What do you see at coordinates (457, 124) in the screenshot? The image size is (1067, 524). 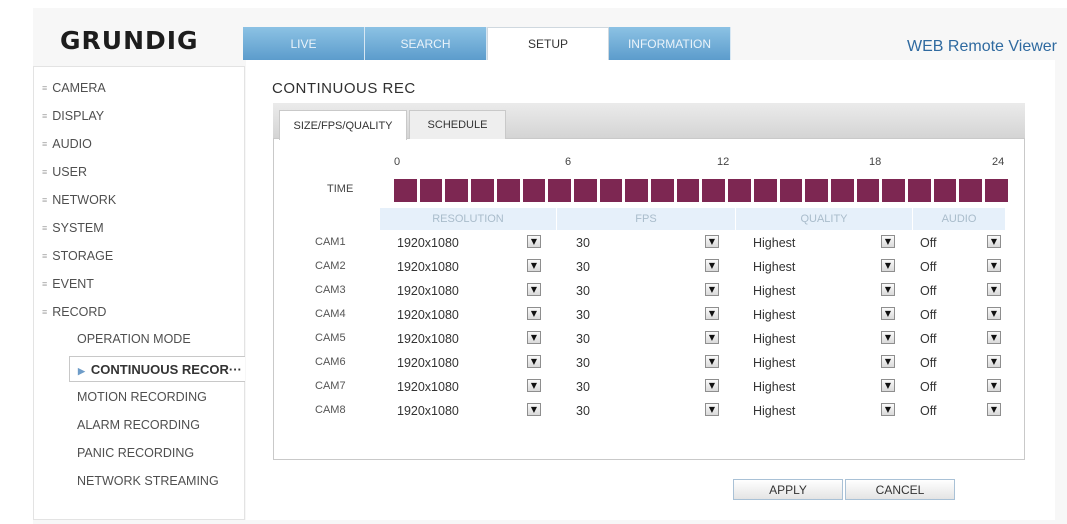 I see `subtab-schedule: SCHEDULE` at bounding box center [457, 124].